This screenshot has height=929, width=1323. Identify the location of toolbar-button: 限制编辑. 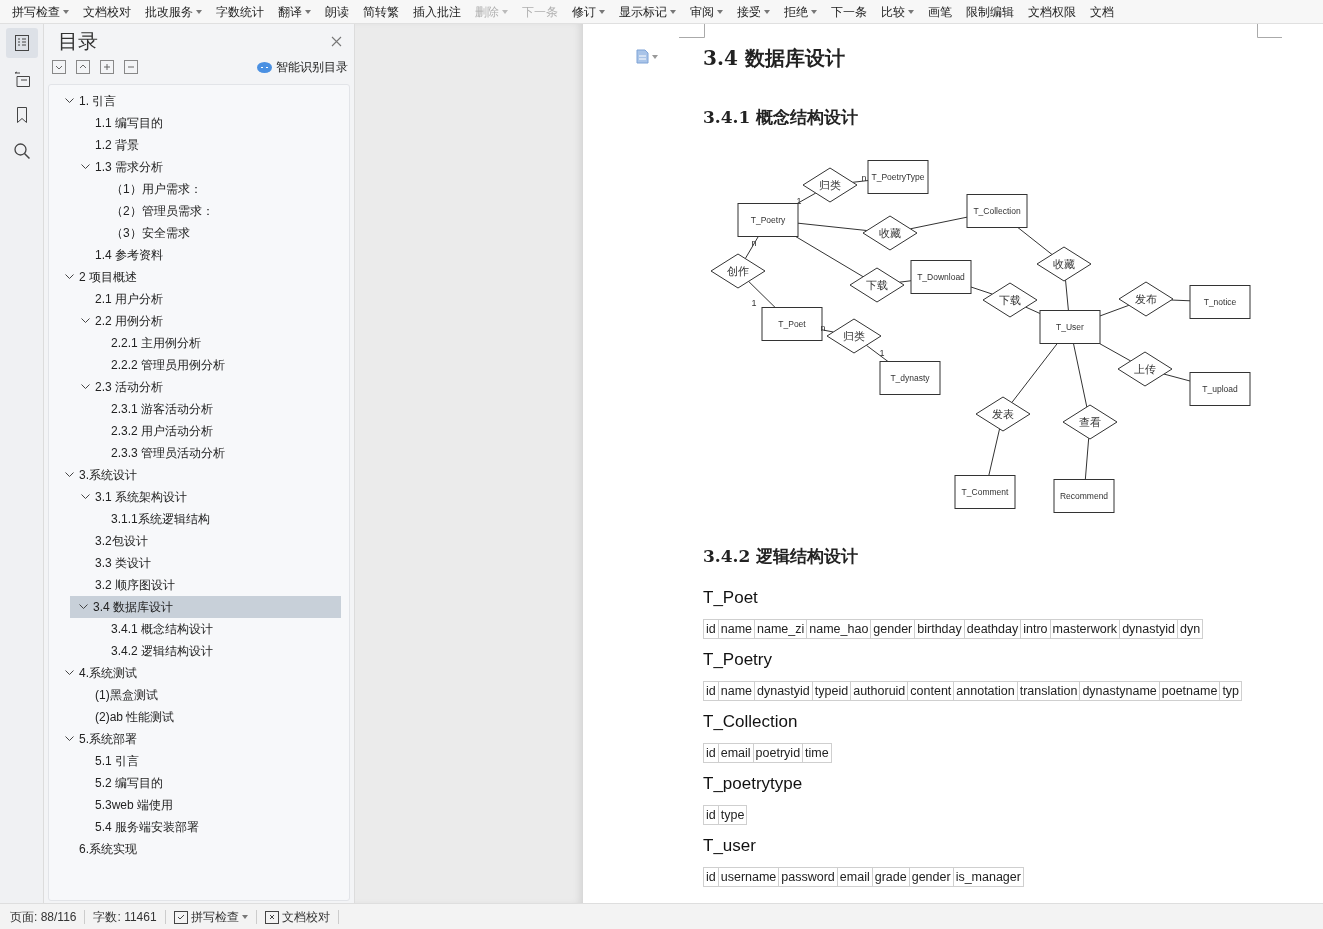
(990, 11).